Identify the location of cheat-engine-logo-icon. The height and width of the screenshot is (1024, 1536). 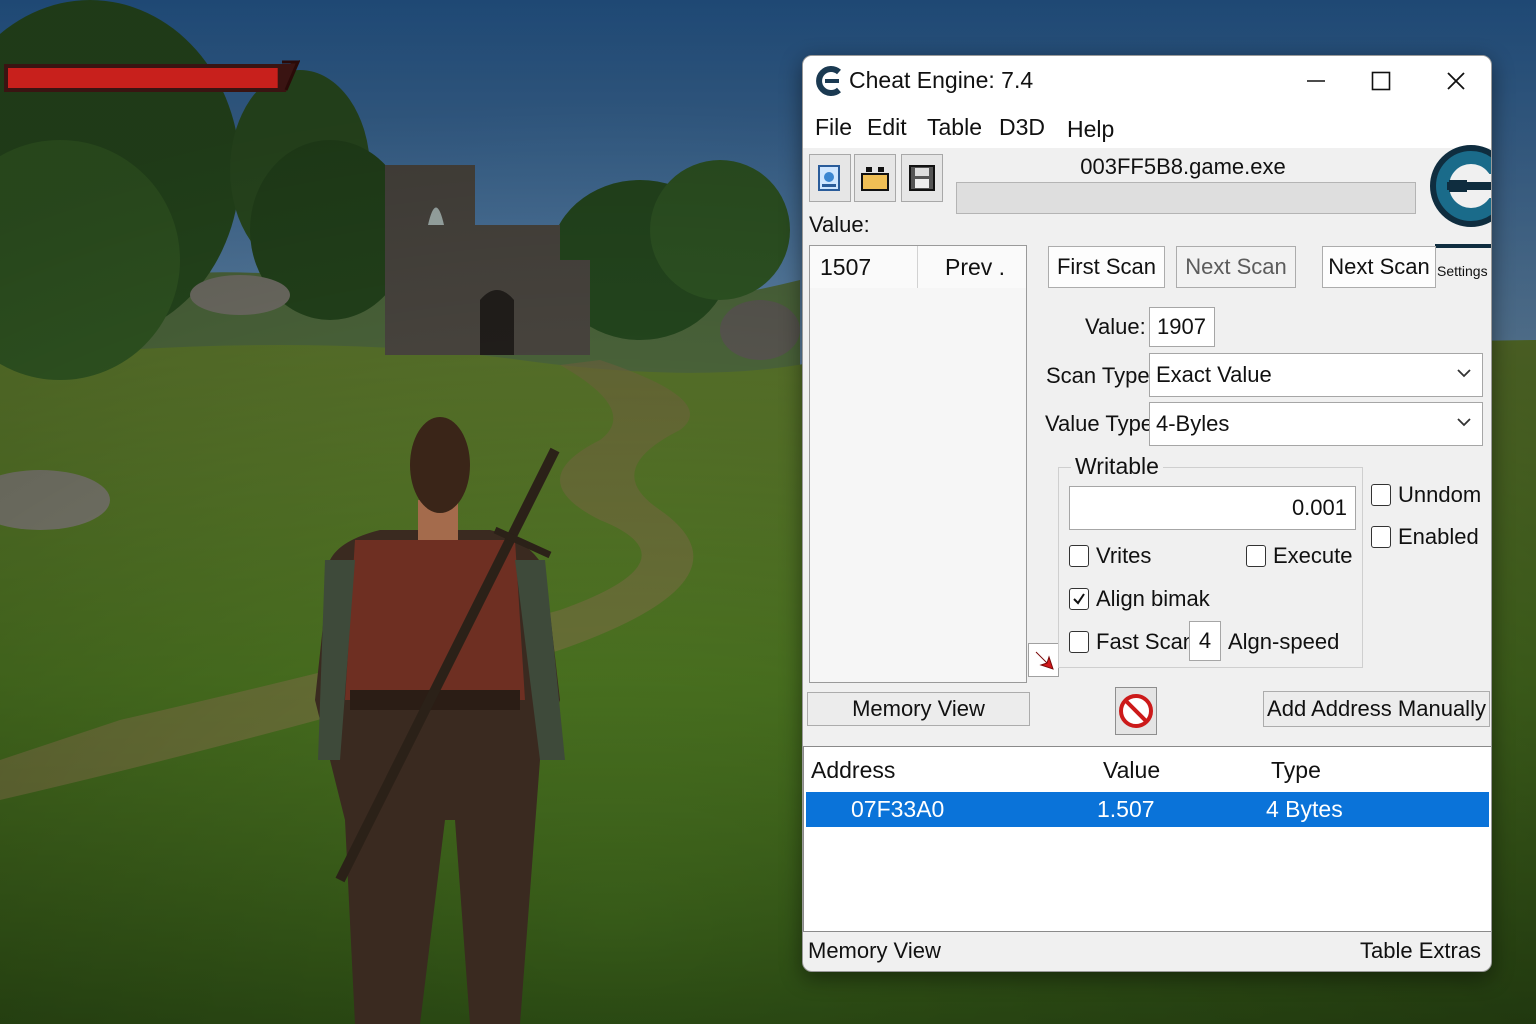
(828, 81).